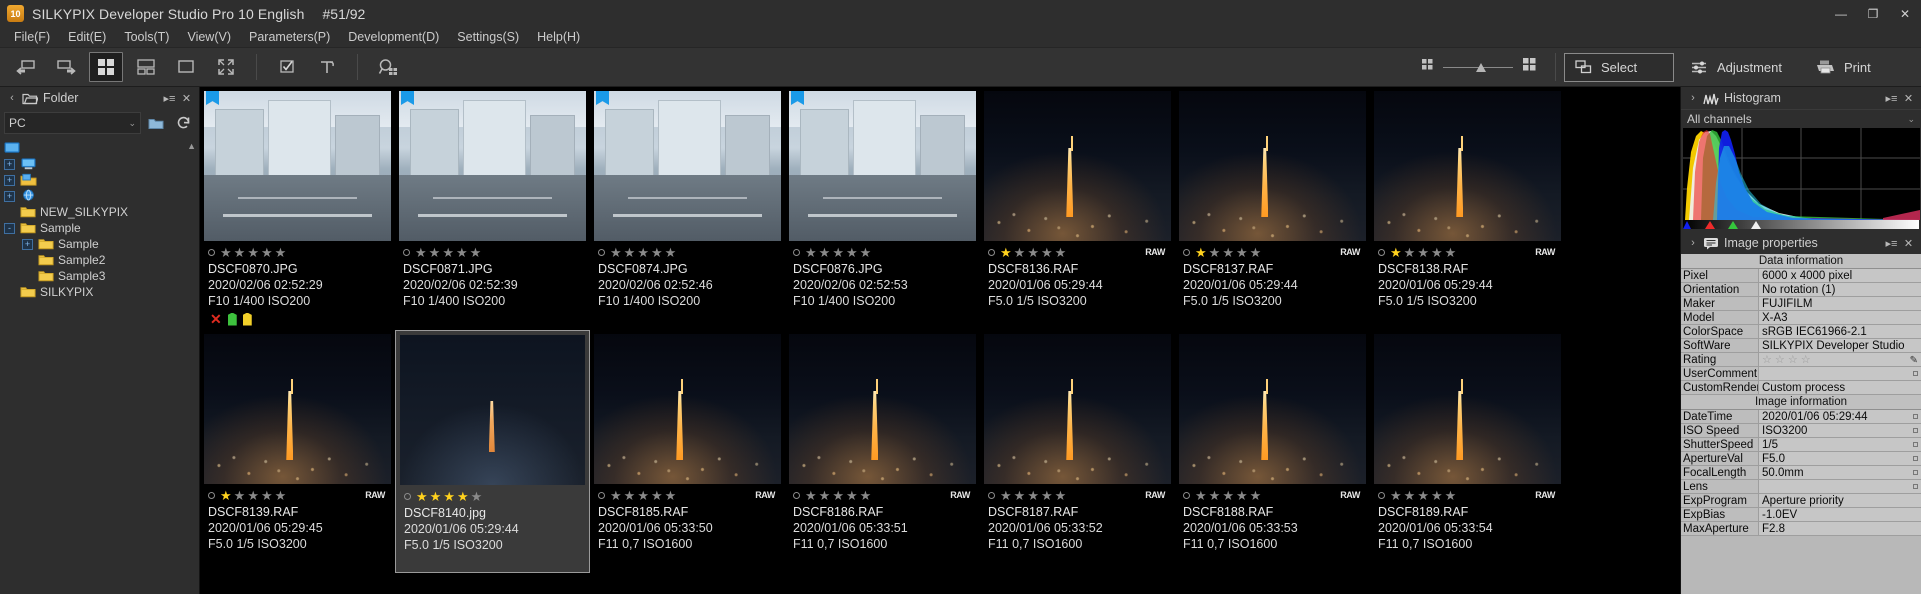 This screenshot has height=594, width=1921. Describe the element at coordinates (1693, 243) in the screenshot. I see `expand-icon: ›` at that location.